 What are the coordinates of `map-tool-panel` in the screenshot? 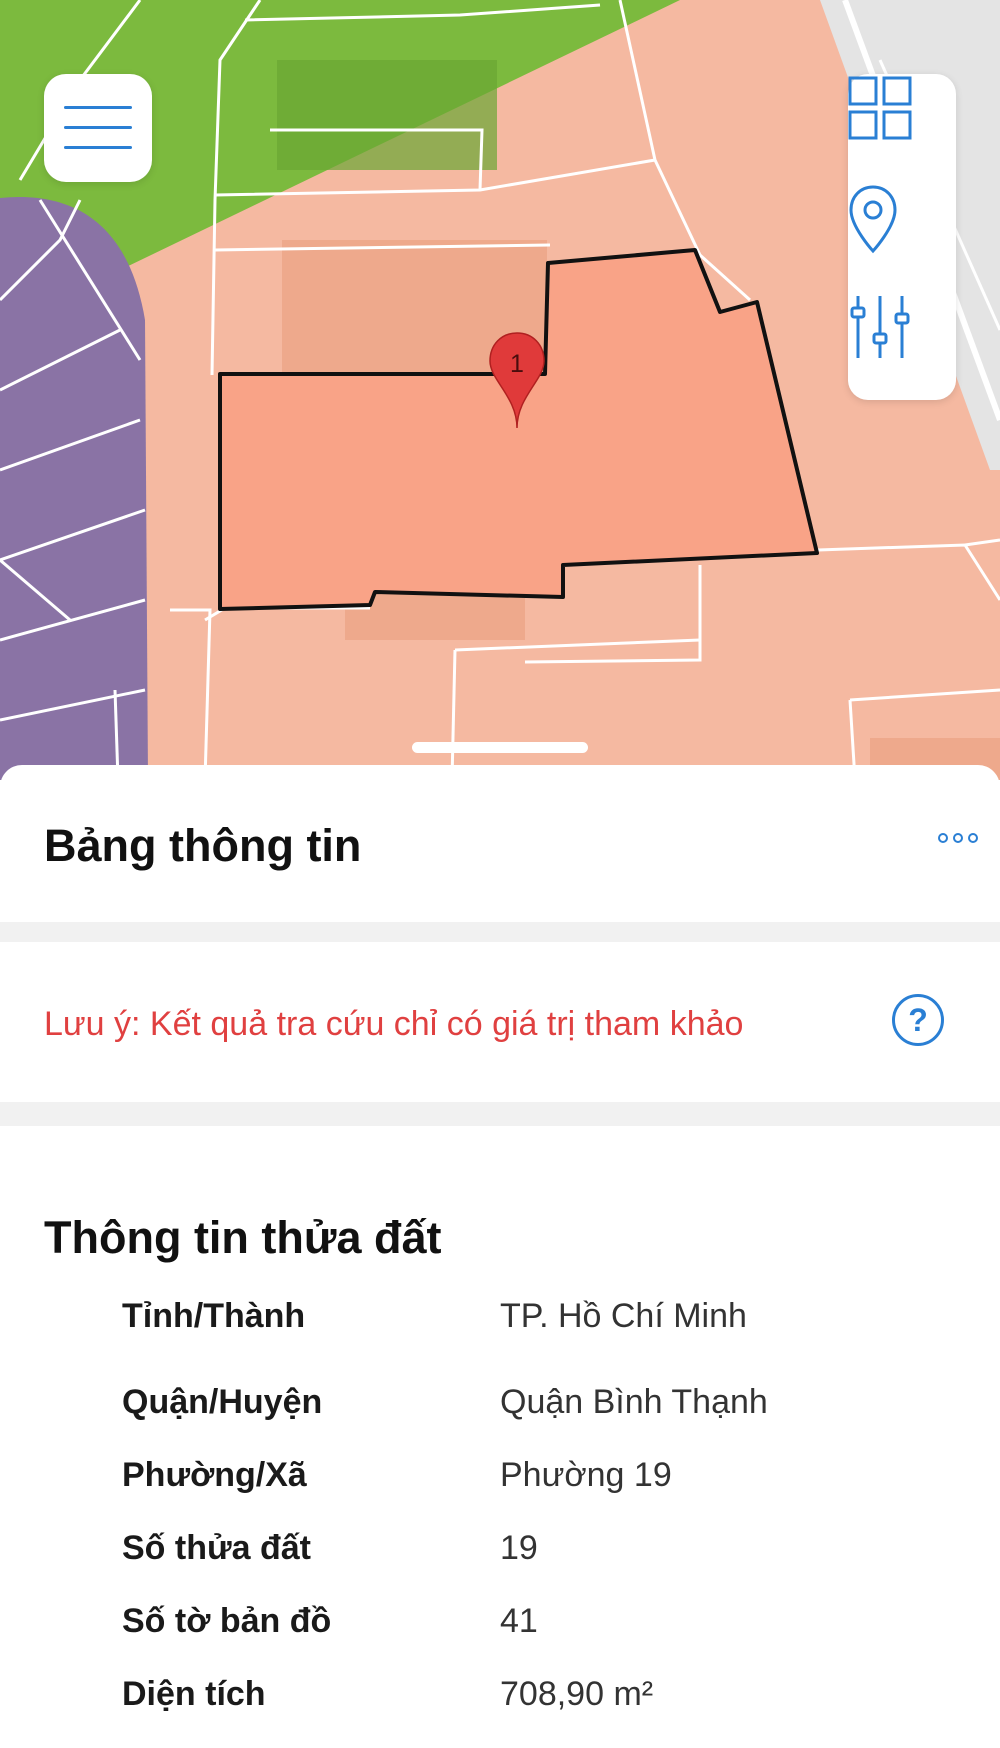 It's located at (902, 237).